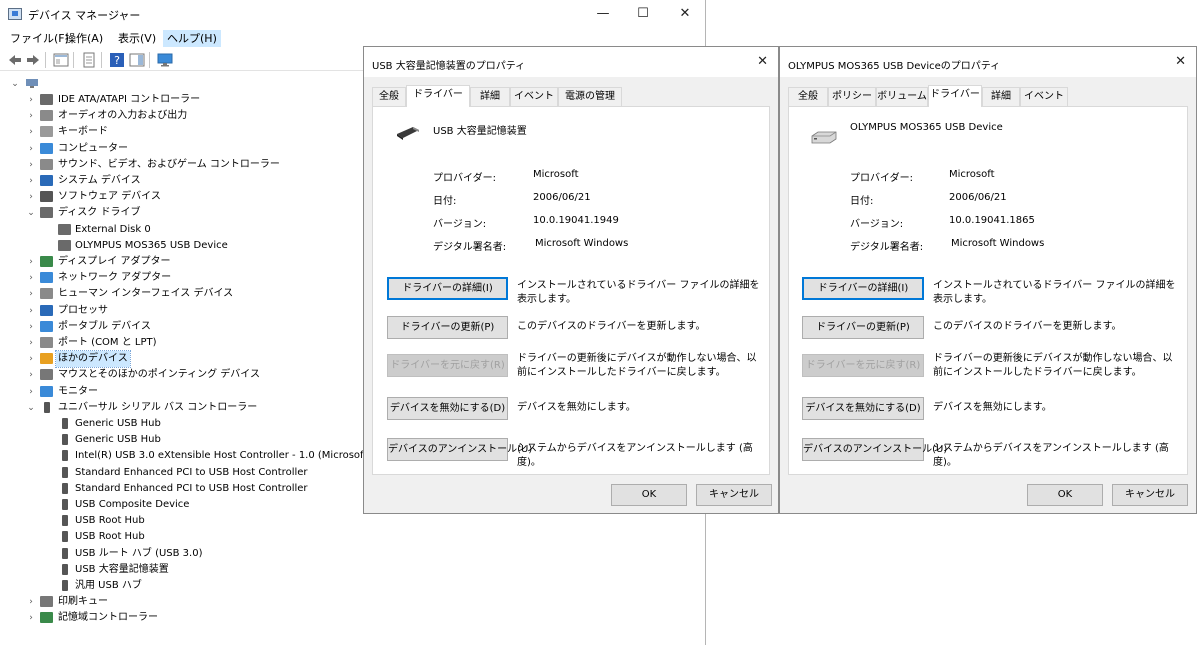  What do you see at coordinates (881, 178) in the screenshot?
I see `provider-label: プロバイダー:` at bounding box center [881, 178].